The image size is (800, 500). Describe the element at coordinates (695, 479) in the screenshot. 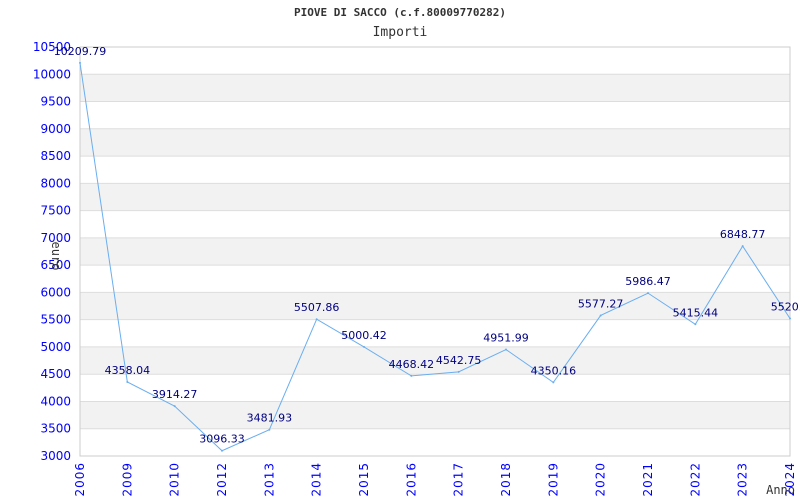

I see `x-tick-label: 2022` at that location.